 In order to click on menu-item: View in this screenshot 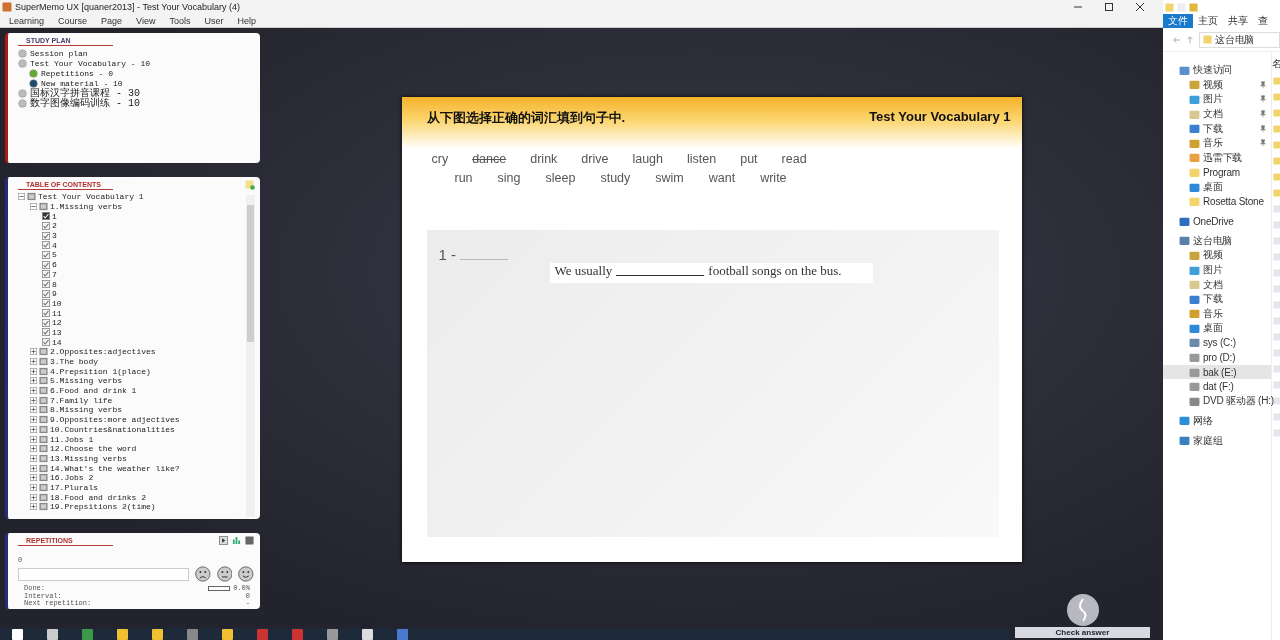, I will do `click(146, 20)`.